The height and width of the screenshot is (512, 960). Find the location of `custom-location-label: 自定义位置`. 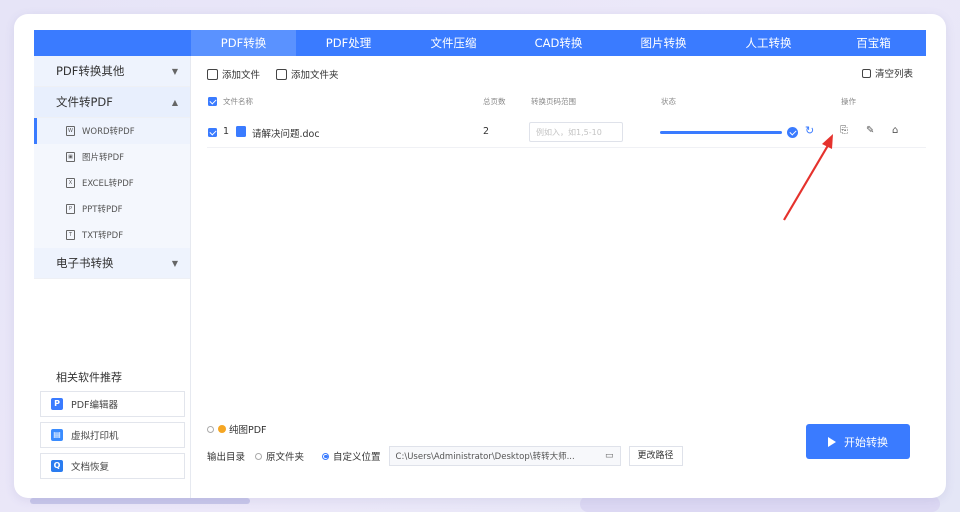

custom-location-label: 自定义位置 is located at coordinates (357, 457).